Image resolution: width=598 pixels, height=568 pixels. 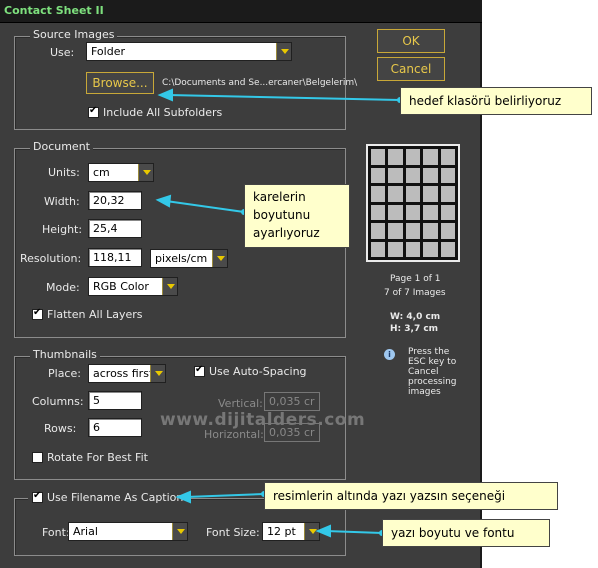 What do you see at coordinates (279, 197) in the screenshot?
I see `callout-size-line: karelerin` at bounding box center [279, 197].